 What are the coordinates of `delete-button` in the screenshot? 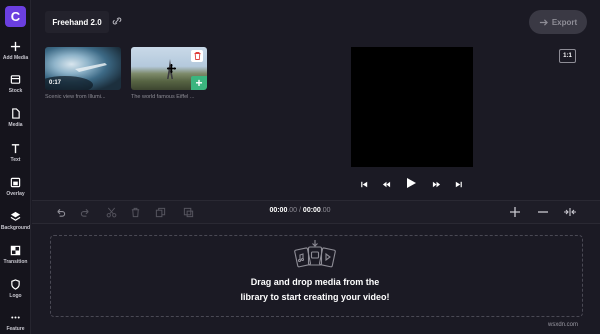 It's located at (197, 56).